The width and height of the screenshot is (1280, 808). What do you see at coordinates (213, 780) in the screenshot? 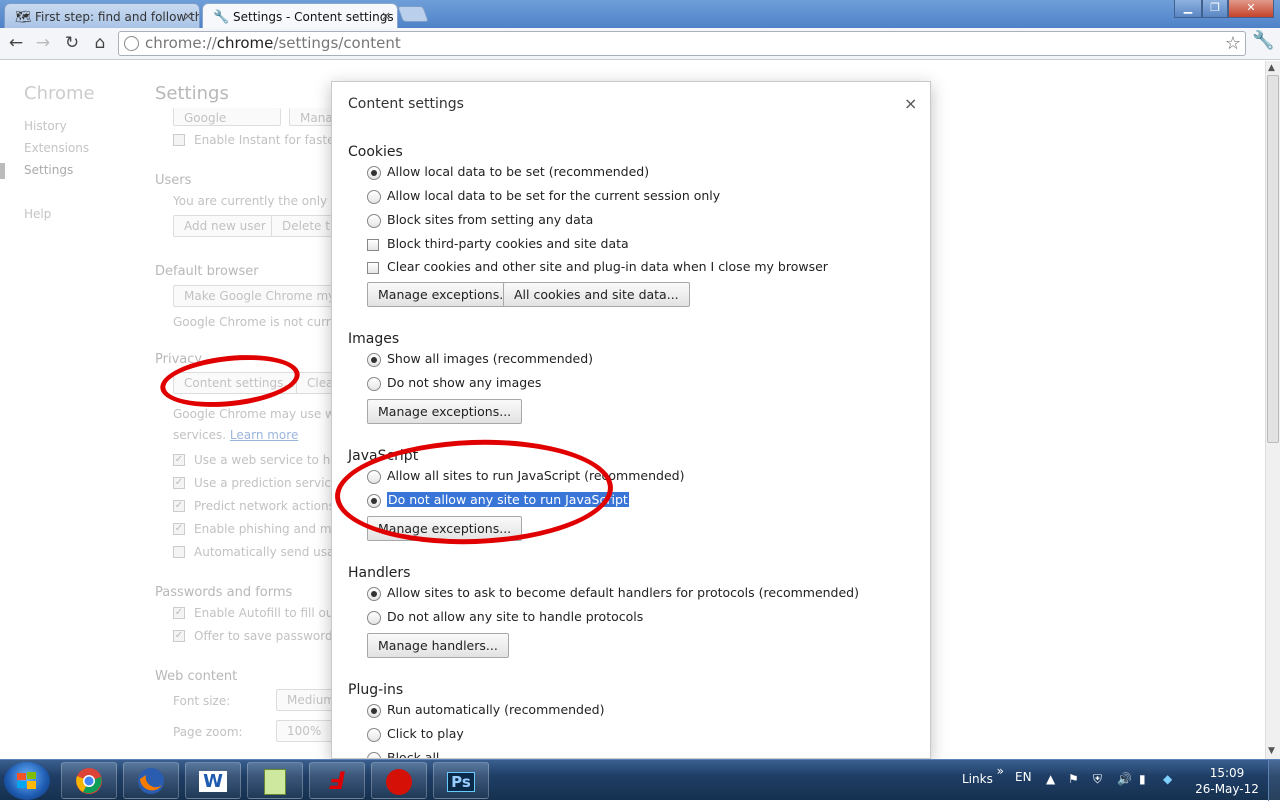
I see `word-icon: W` at bounding box center [213, 780].